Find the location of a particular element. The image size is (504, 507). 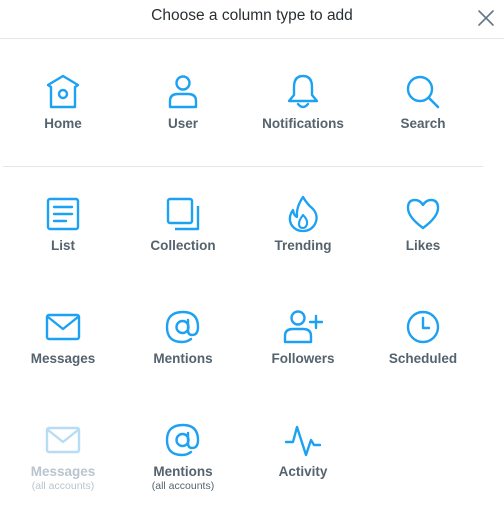

close-button is located at coordinates (486, 18).